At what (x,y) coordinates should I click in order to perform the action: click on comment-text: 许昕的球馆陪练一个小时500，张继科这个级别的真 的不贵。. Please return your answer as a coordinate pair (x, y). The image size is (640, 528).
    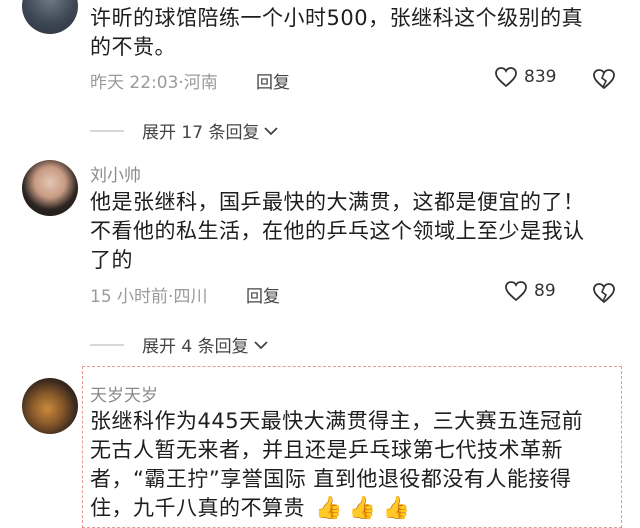
    Looking at the image, I should click on (360, 33).